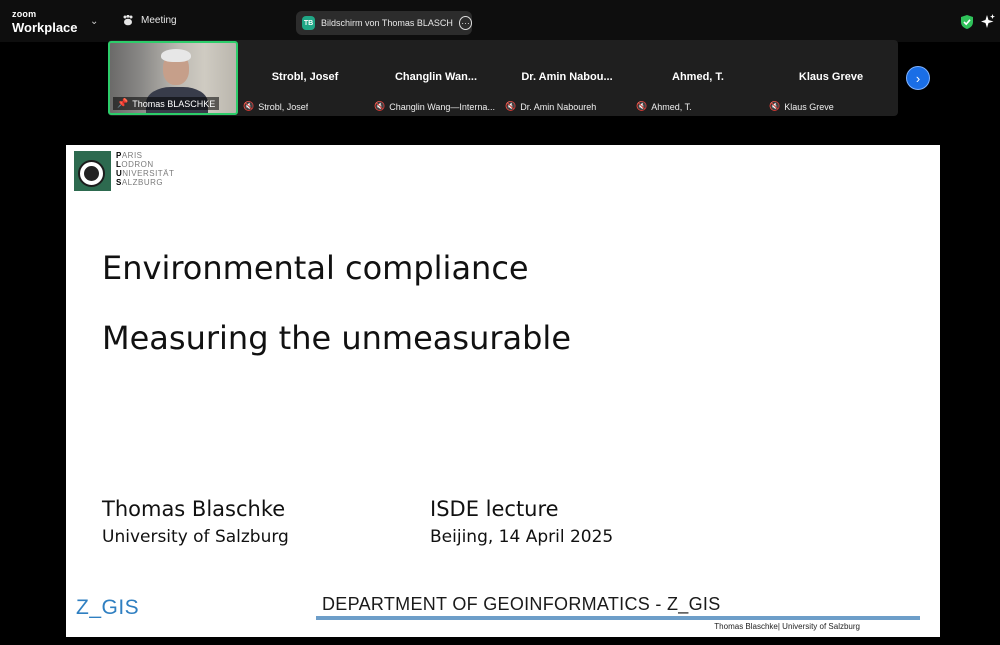  What do you see at coordinates (195, 522) in the screenshot?
I see `author-block: Thomas Blaschke University of Salzburg` at bounding box center [195, 522].